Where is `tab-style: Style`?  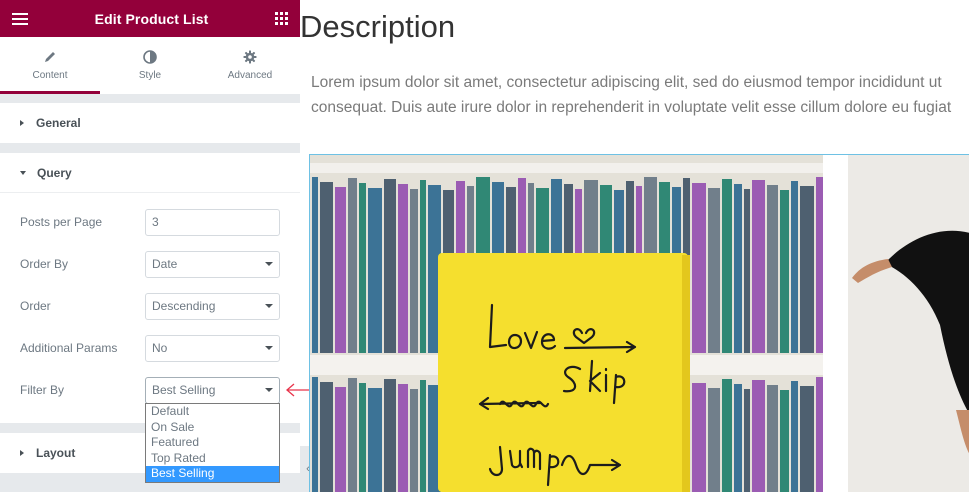
tab-style: Style is located at coordinates (150, 65).